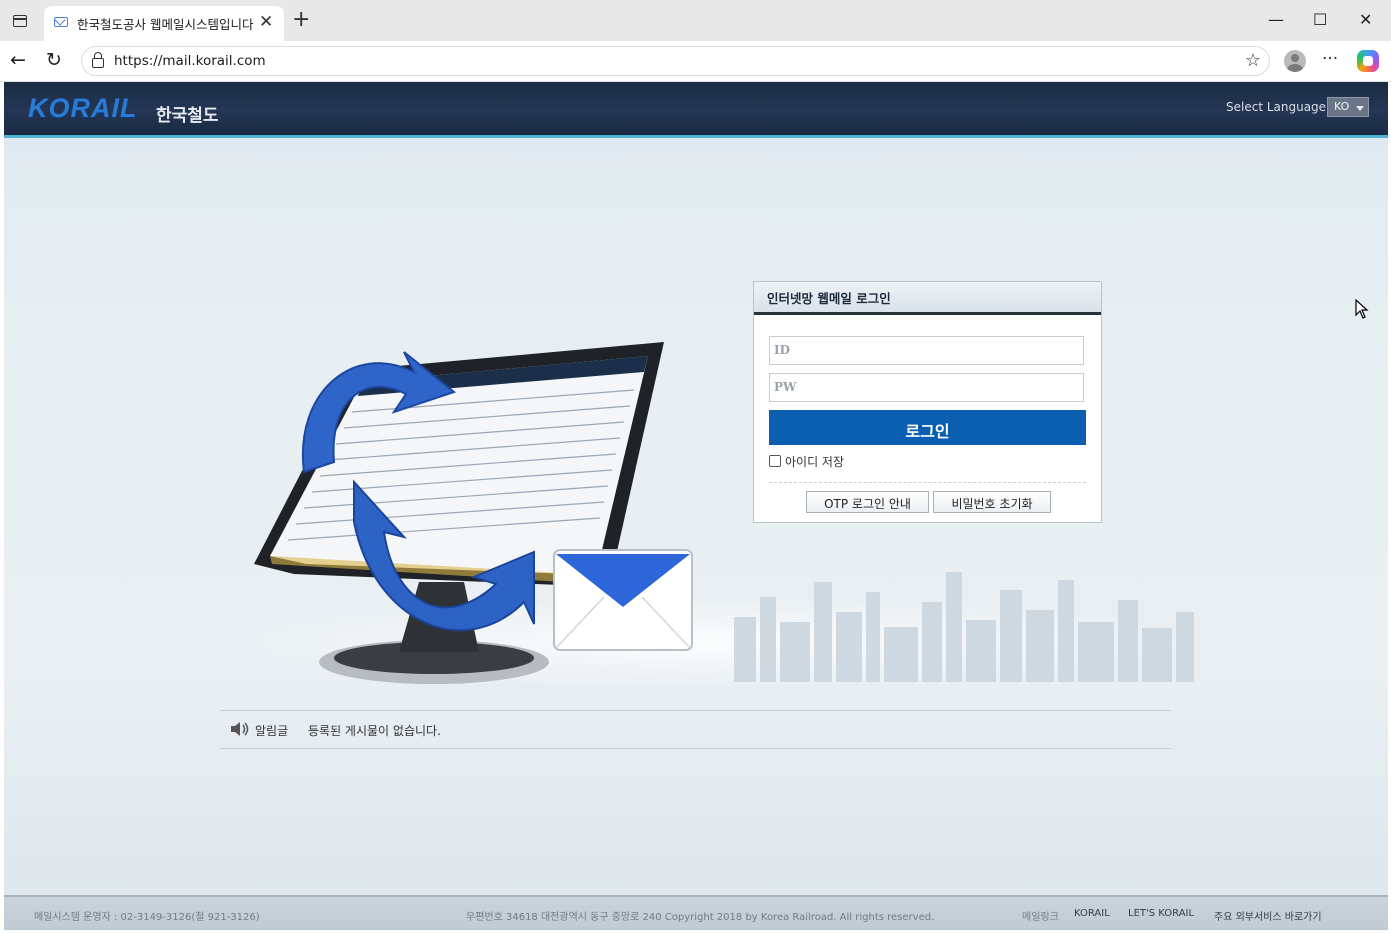 The height and width of the screenshot is (933, 1391). What do you see at coordinates (775, 461) in the screenshot?
I see `save-id-checkbox` at bounding box center [775, 461].